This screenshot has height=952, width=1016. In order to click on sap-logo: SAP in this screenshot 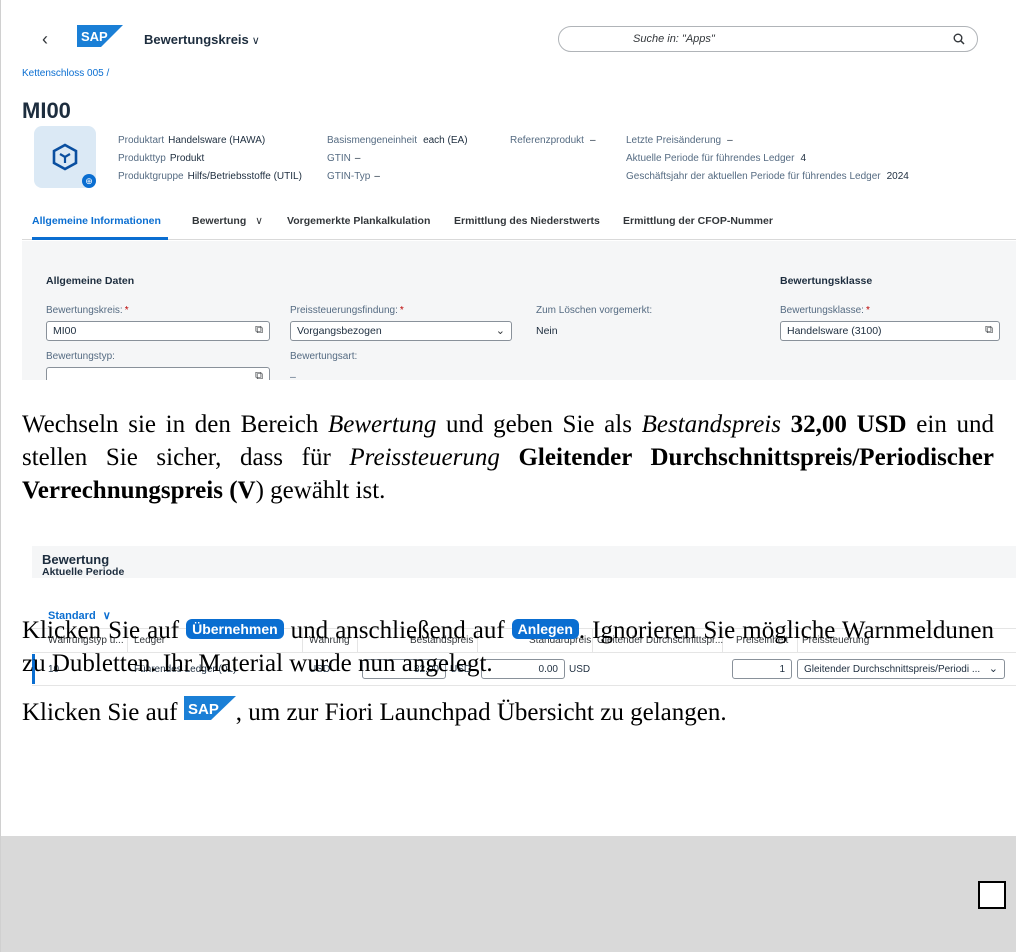, I will do `click(100, 36)`.